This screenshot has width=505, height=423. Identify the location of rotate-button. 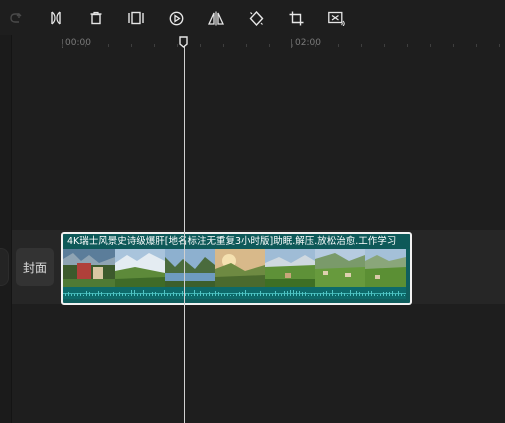
(256, 18).